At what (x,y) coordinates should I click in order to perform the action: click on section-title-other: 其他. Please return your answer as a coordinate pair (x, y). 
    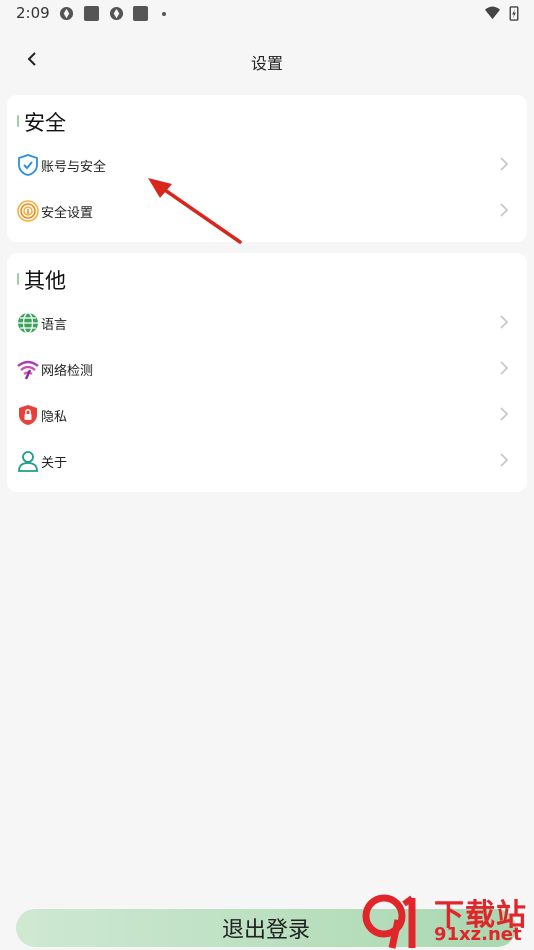
    Looking at the image, I should click on (41, 280).